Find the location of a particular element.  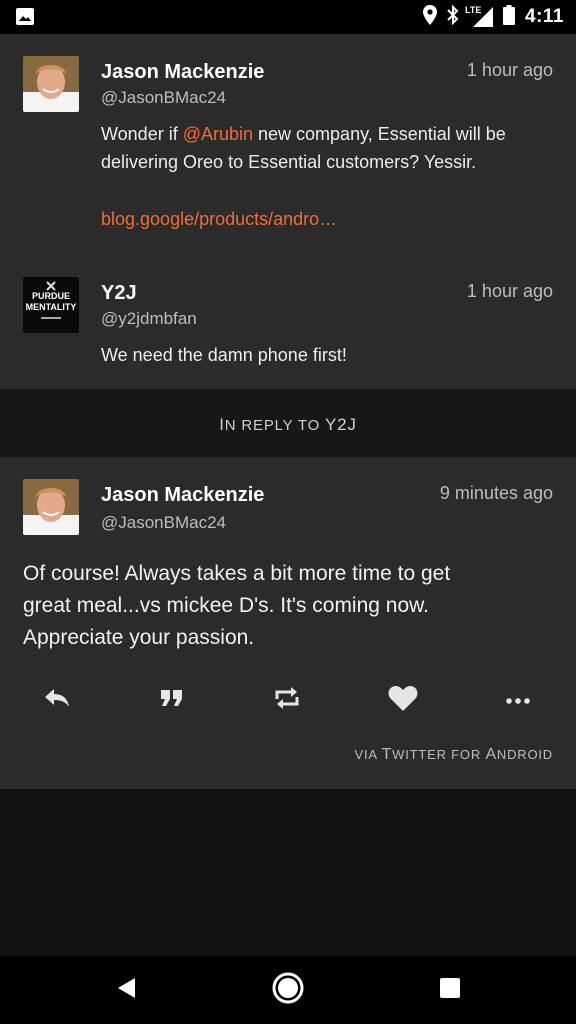

status-bar: LTE 4:11 is located at coordinates (288, 17).